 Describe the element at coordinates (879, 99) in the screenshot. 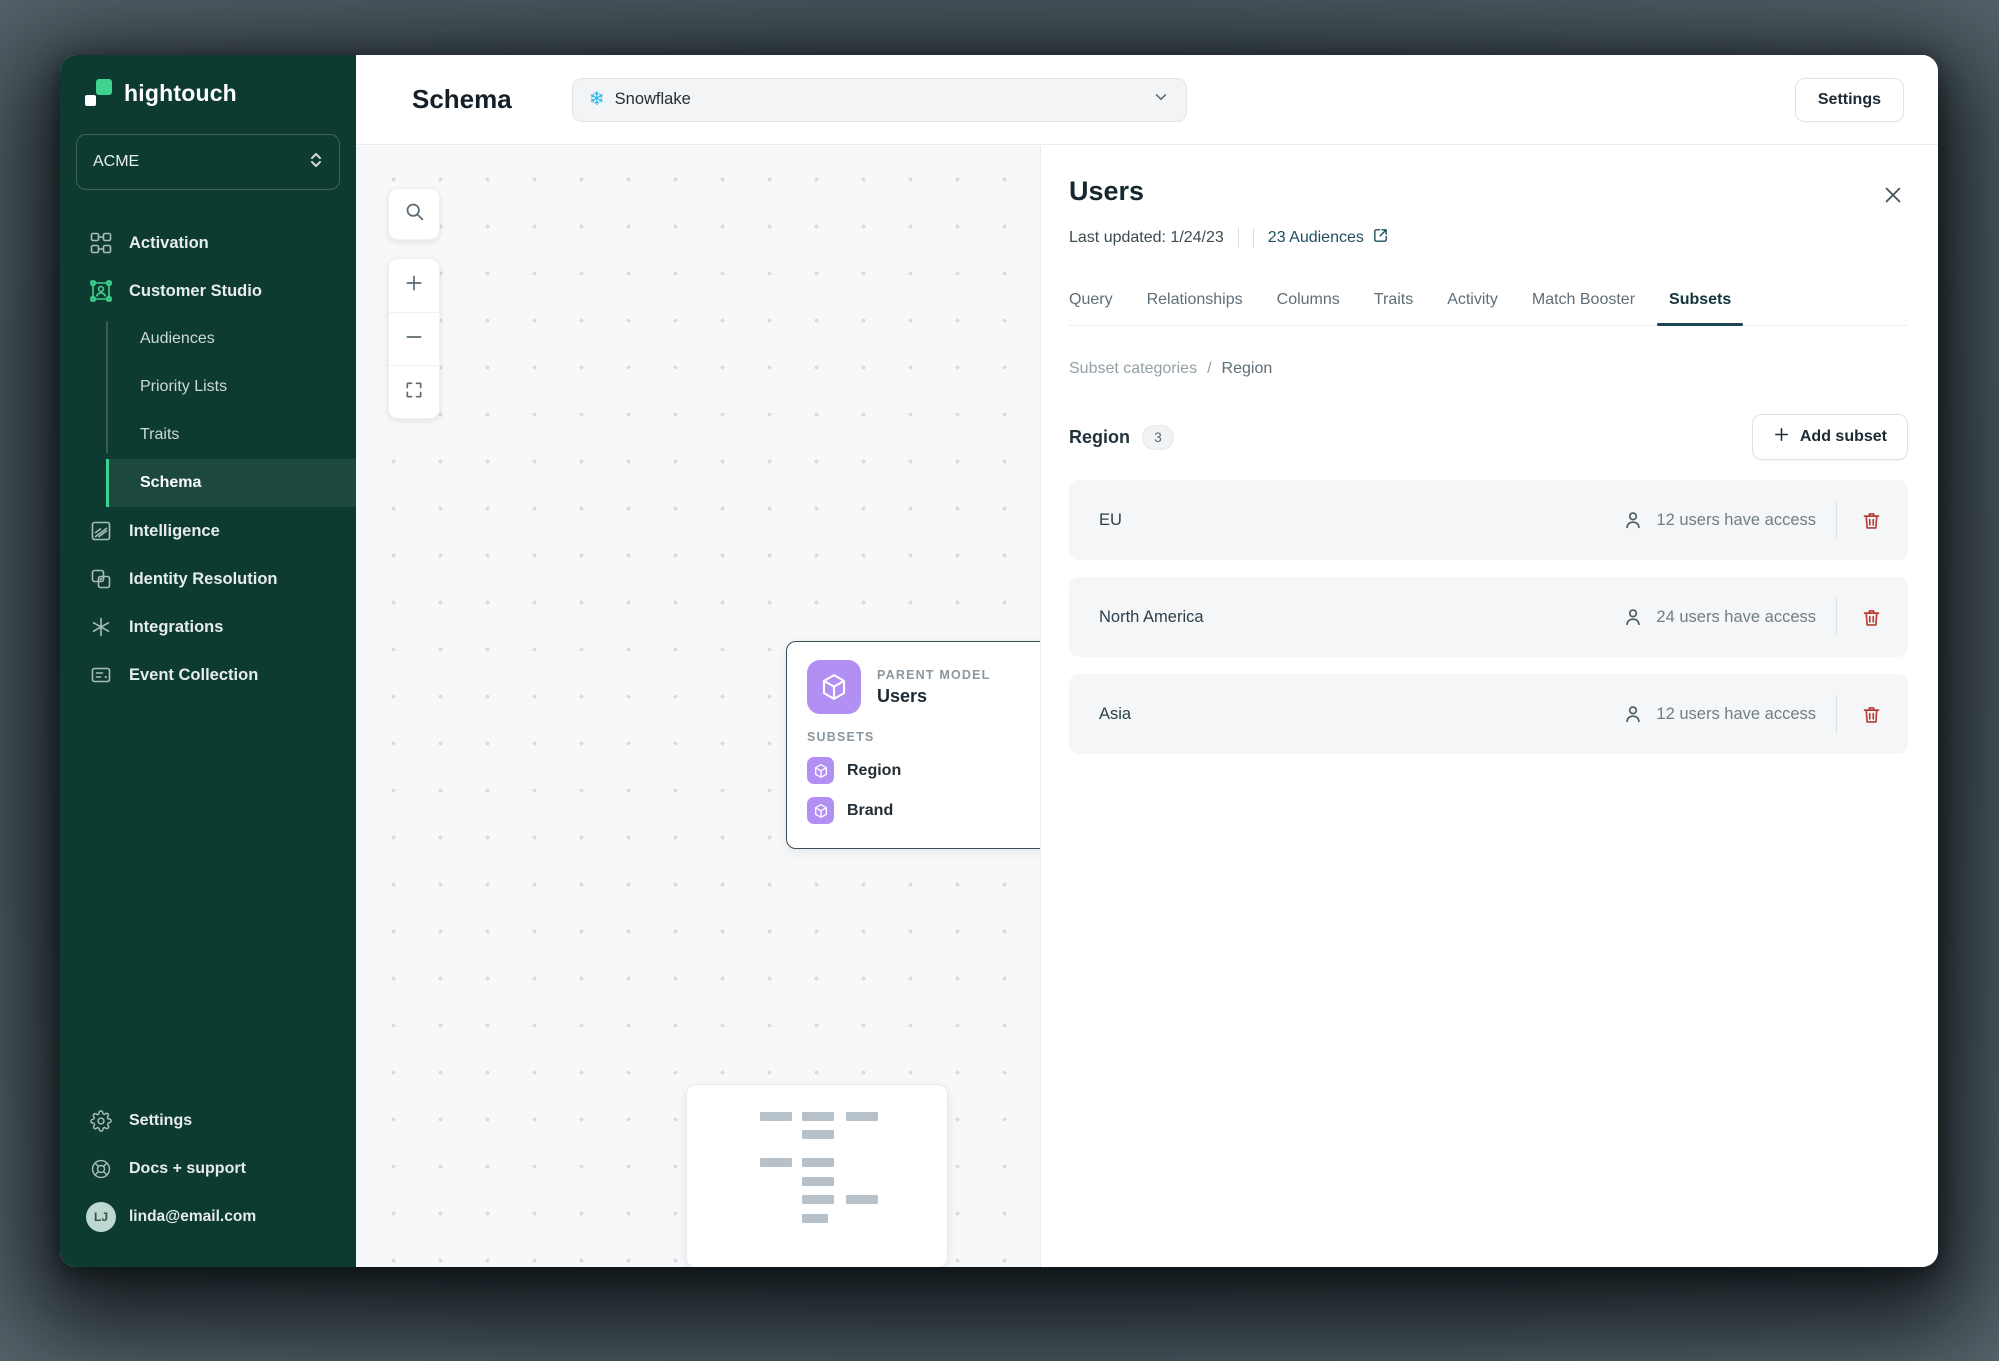

I see `source-select: ❄ Snowflake` at that location.